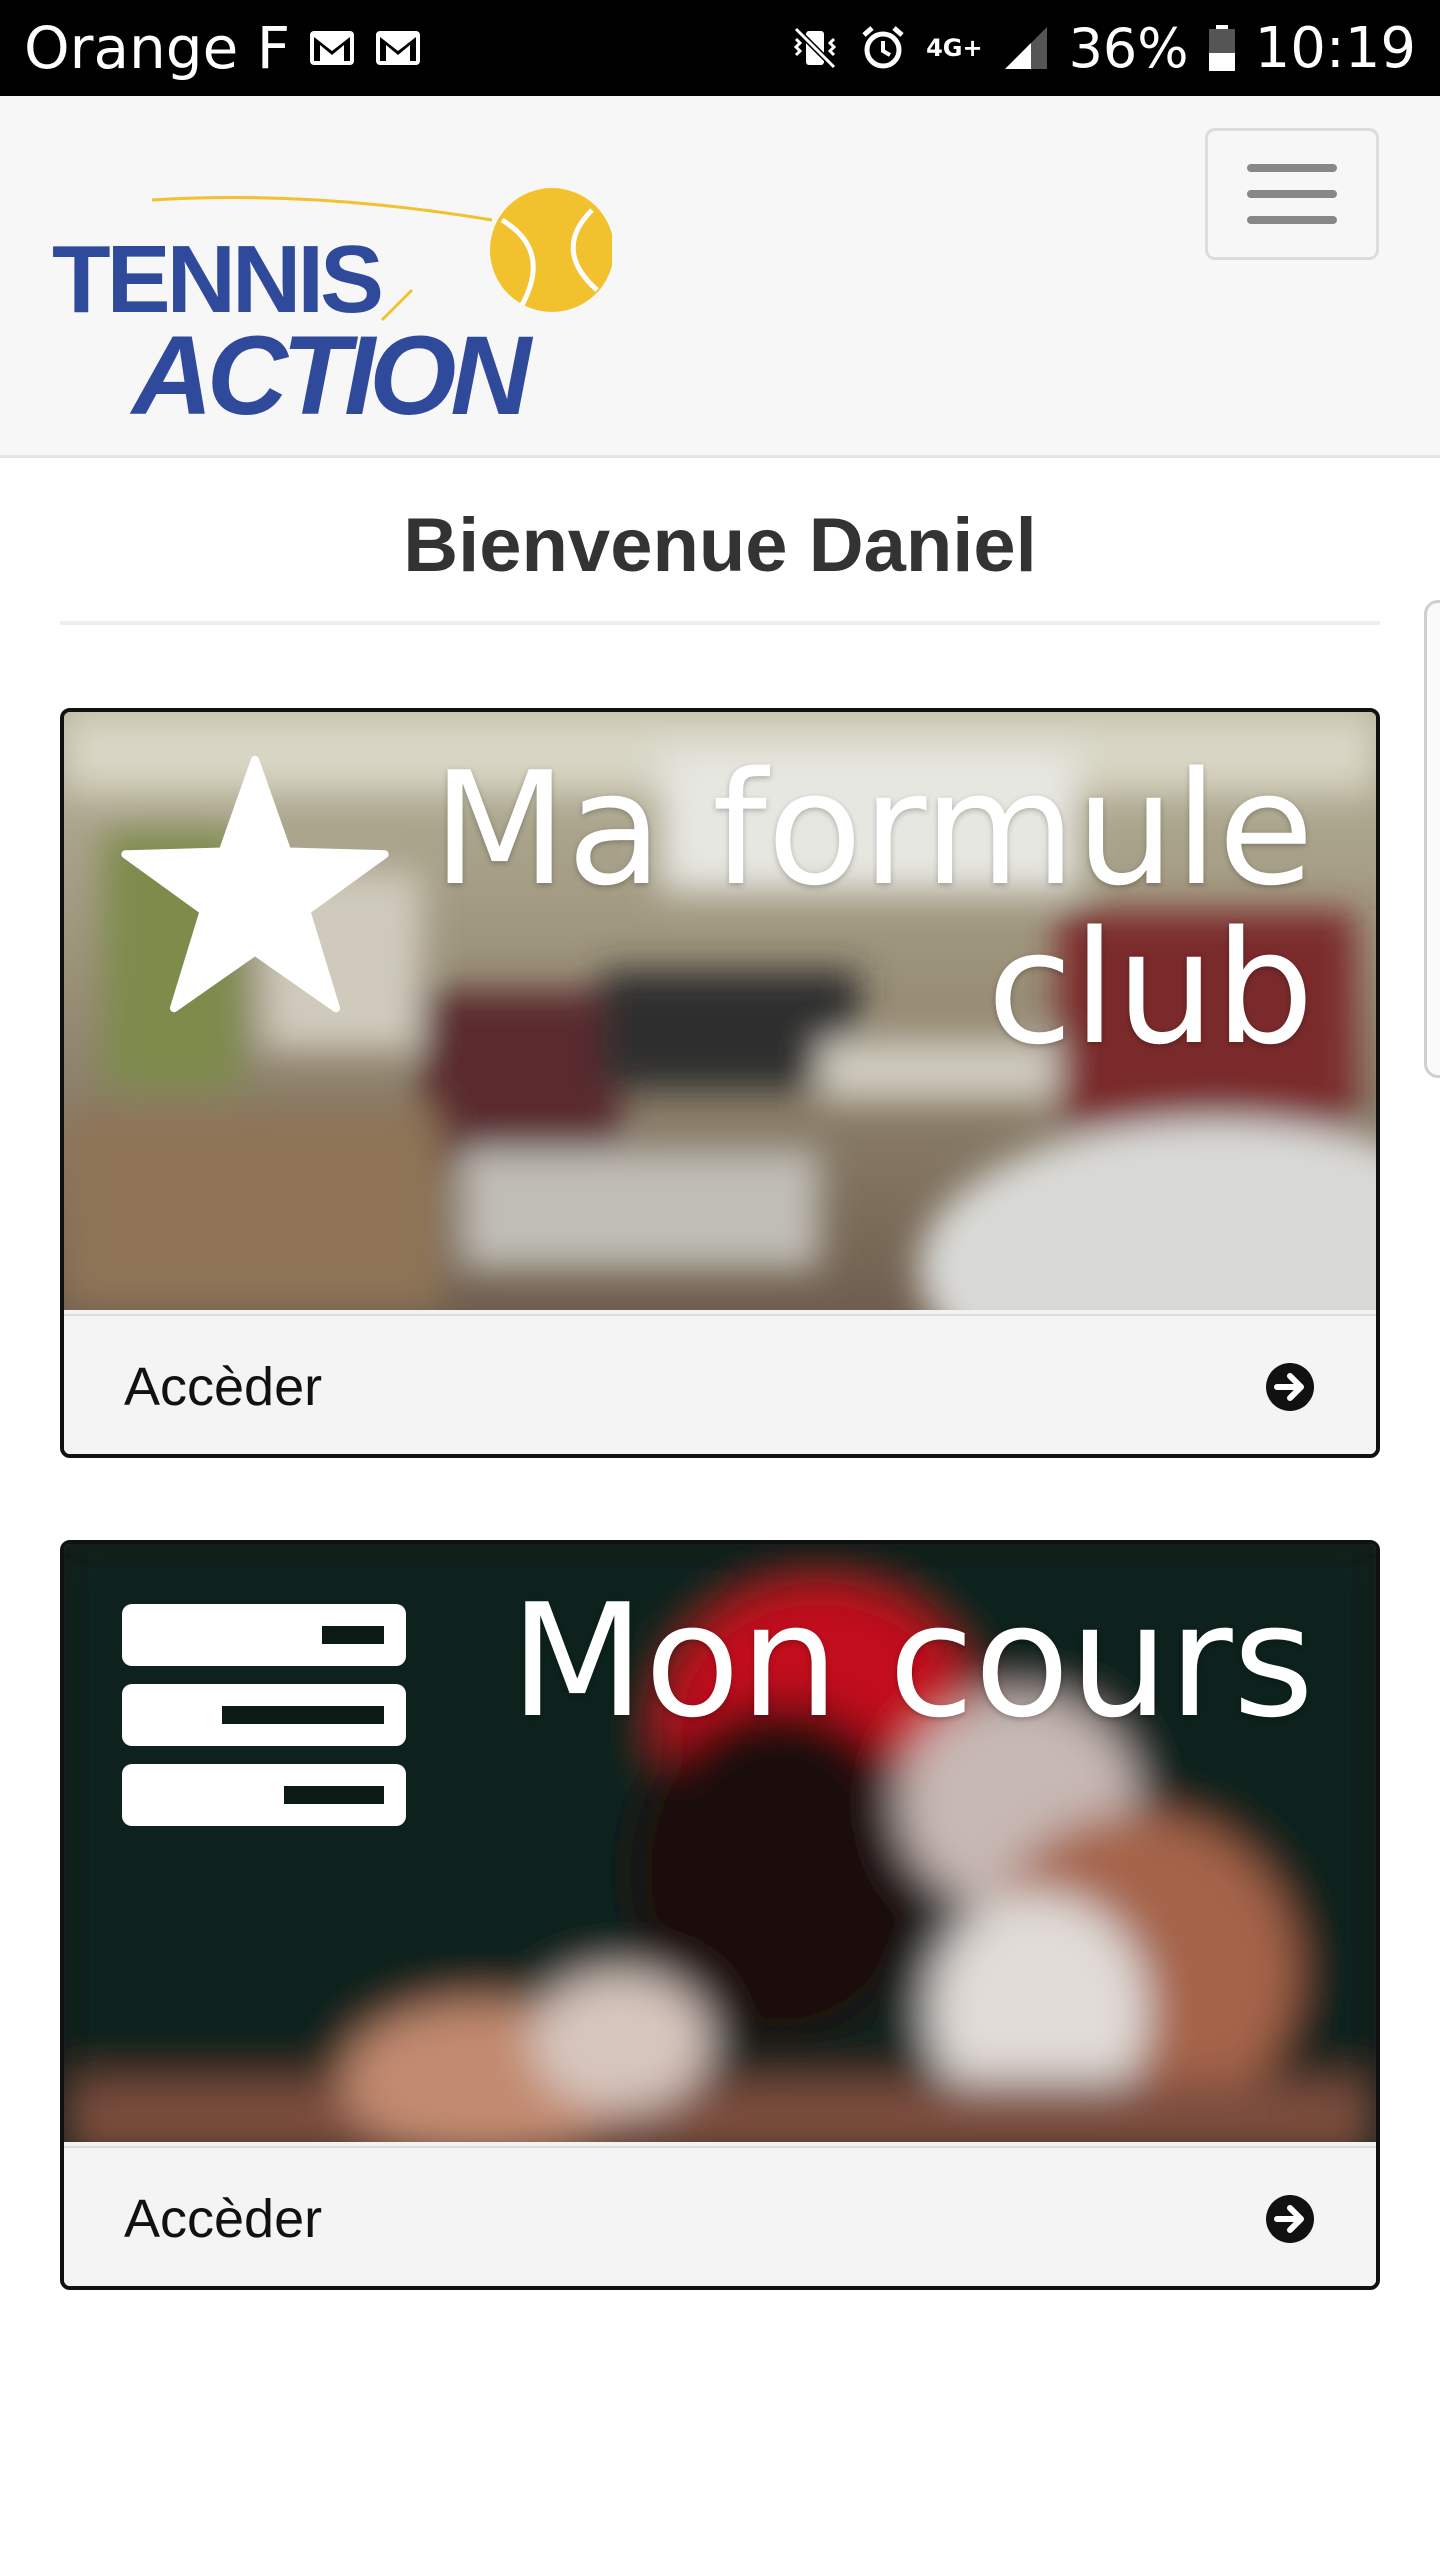  What do you see at coordinates (1025, 48) in the screenshot?
I see `signal-icon` at bounding box center [1025, 48].